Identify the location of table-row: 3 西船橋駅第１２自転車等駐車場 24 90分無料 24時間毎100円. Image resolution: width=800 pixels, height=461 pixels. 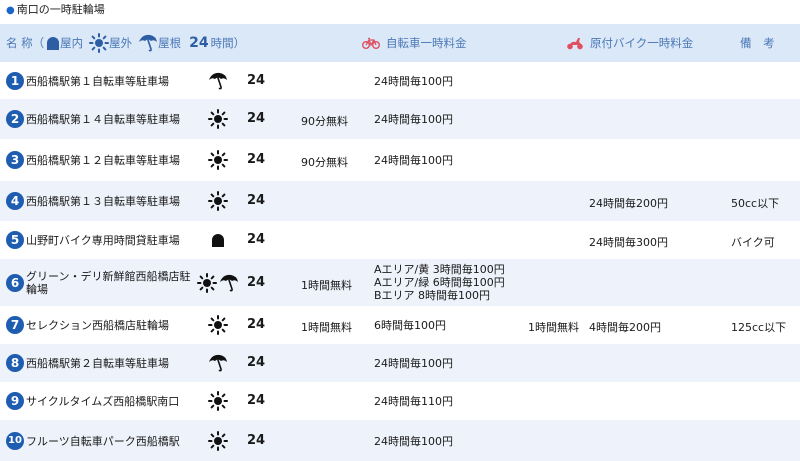
(400, 160).